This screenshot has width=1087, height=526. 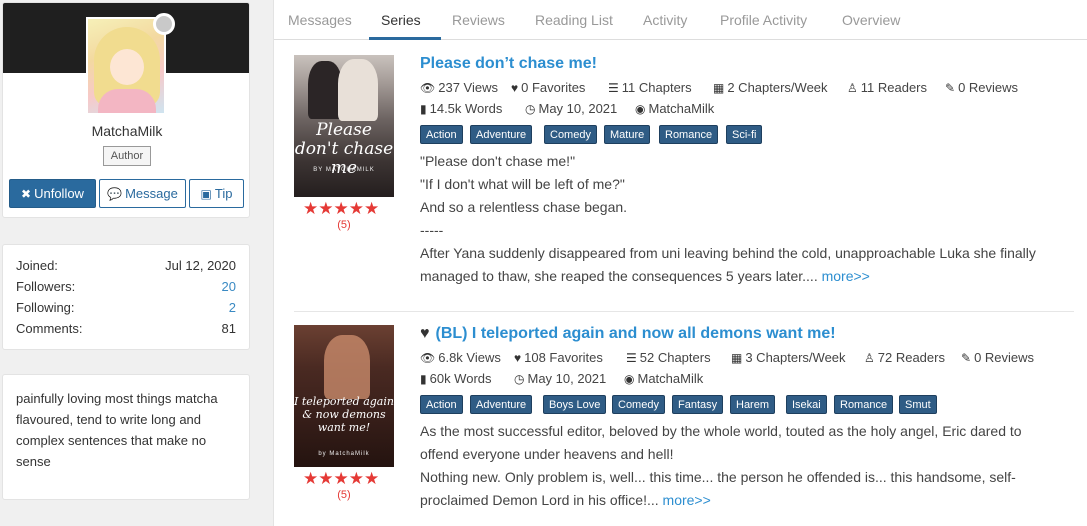 What do you see at coordinates (344, 126) in the screenshot?
I see `series-cover: Please don't chase me BY MATCHAMILK` at bounding box center [344, 126].